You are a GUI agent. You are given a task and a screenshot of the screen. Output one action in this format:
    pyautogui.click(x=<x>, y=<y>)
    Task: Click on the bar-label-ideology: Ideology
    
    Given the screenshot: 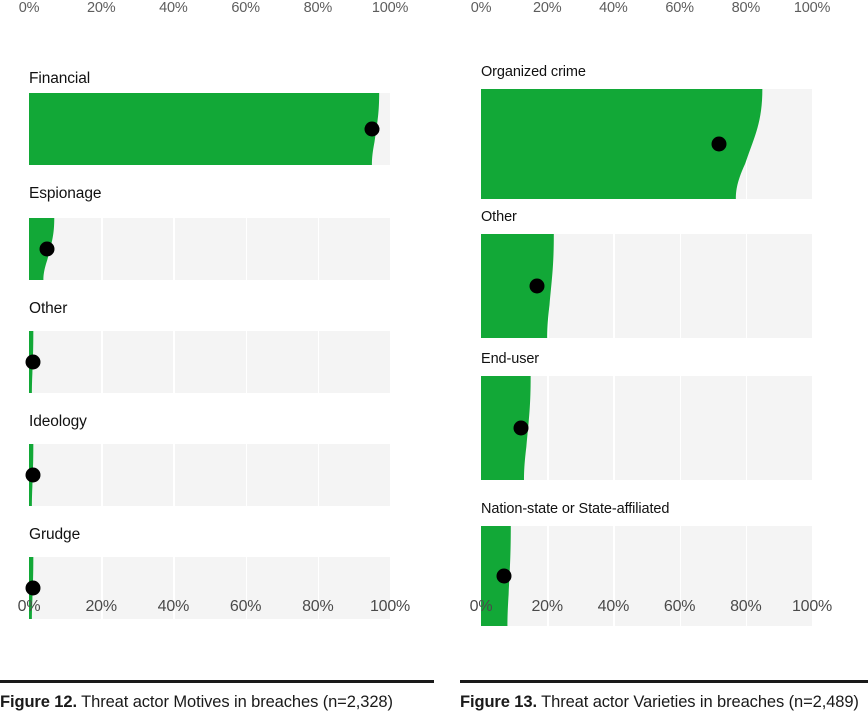 What is the action you would take?
    pyautogui.click(x=58, y=421)
    